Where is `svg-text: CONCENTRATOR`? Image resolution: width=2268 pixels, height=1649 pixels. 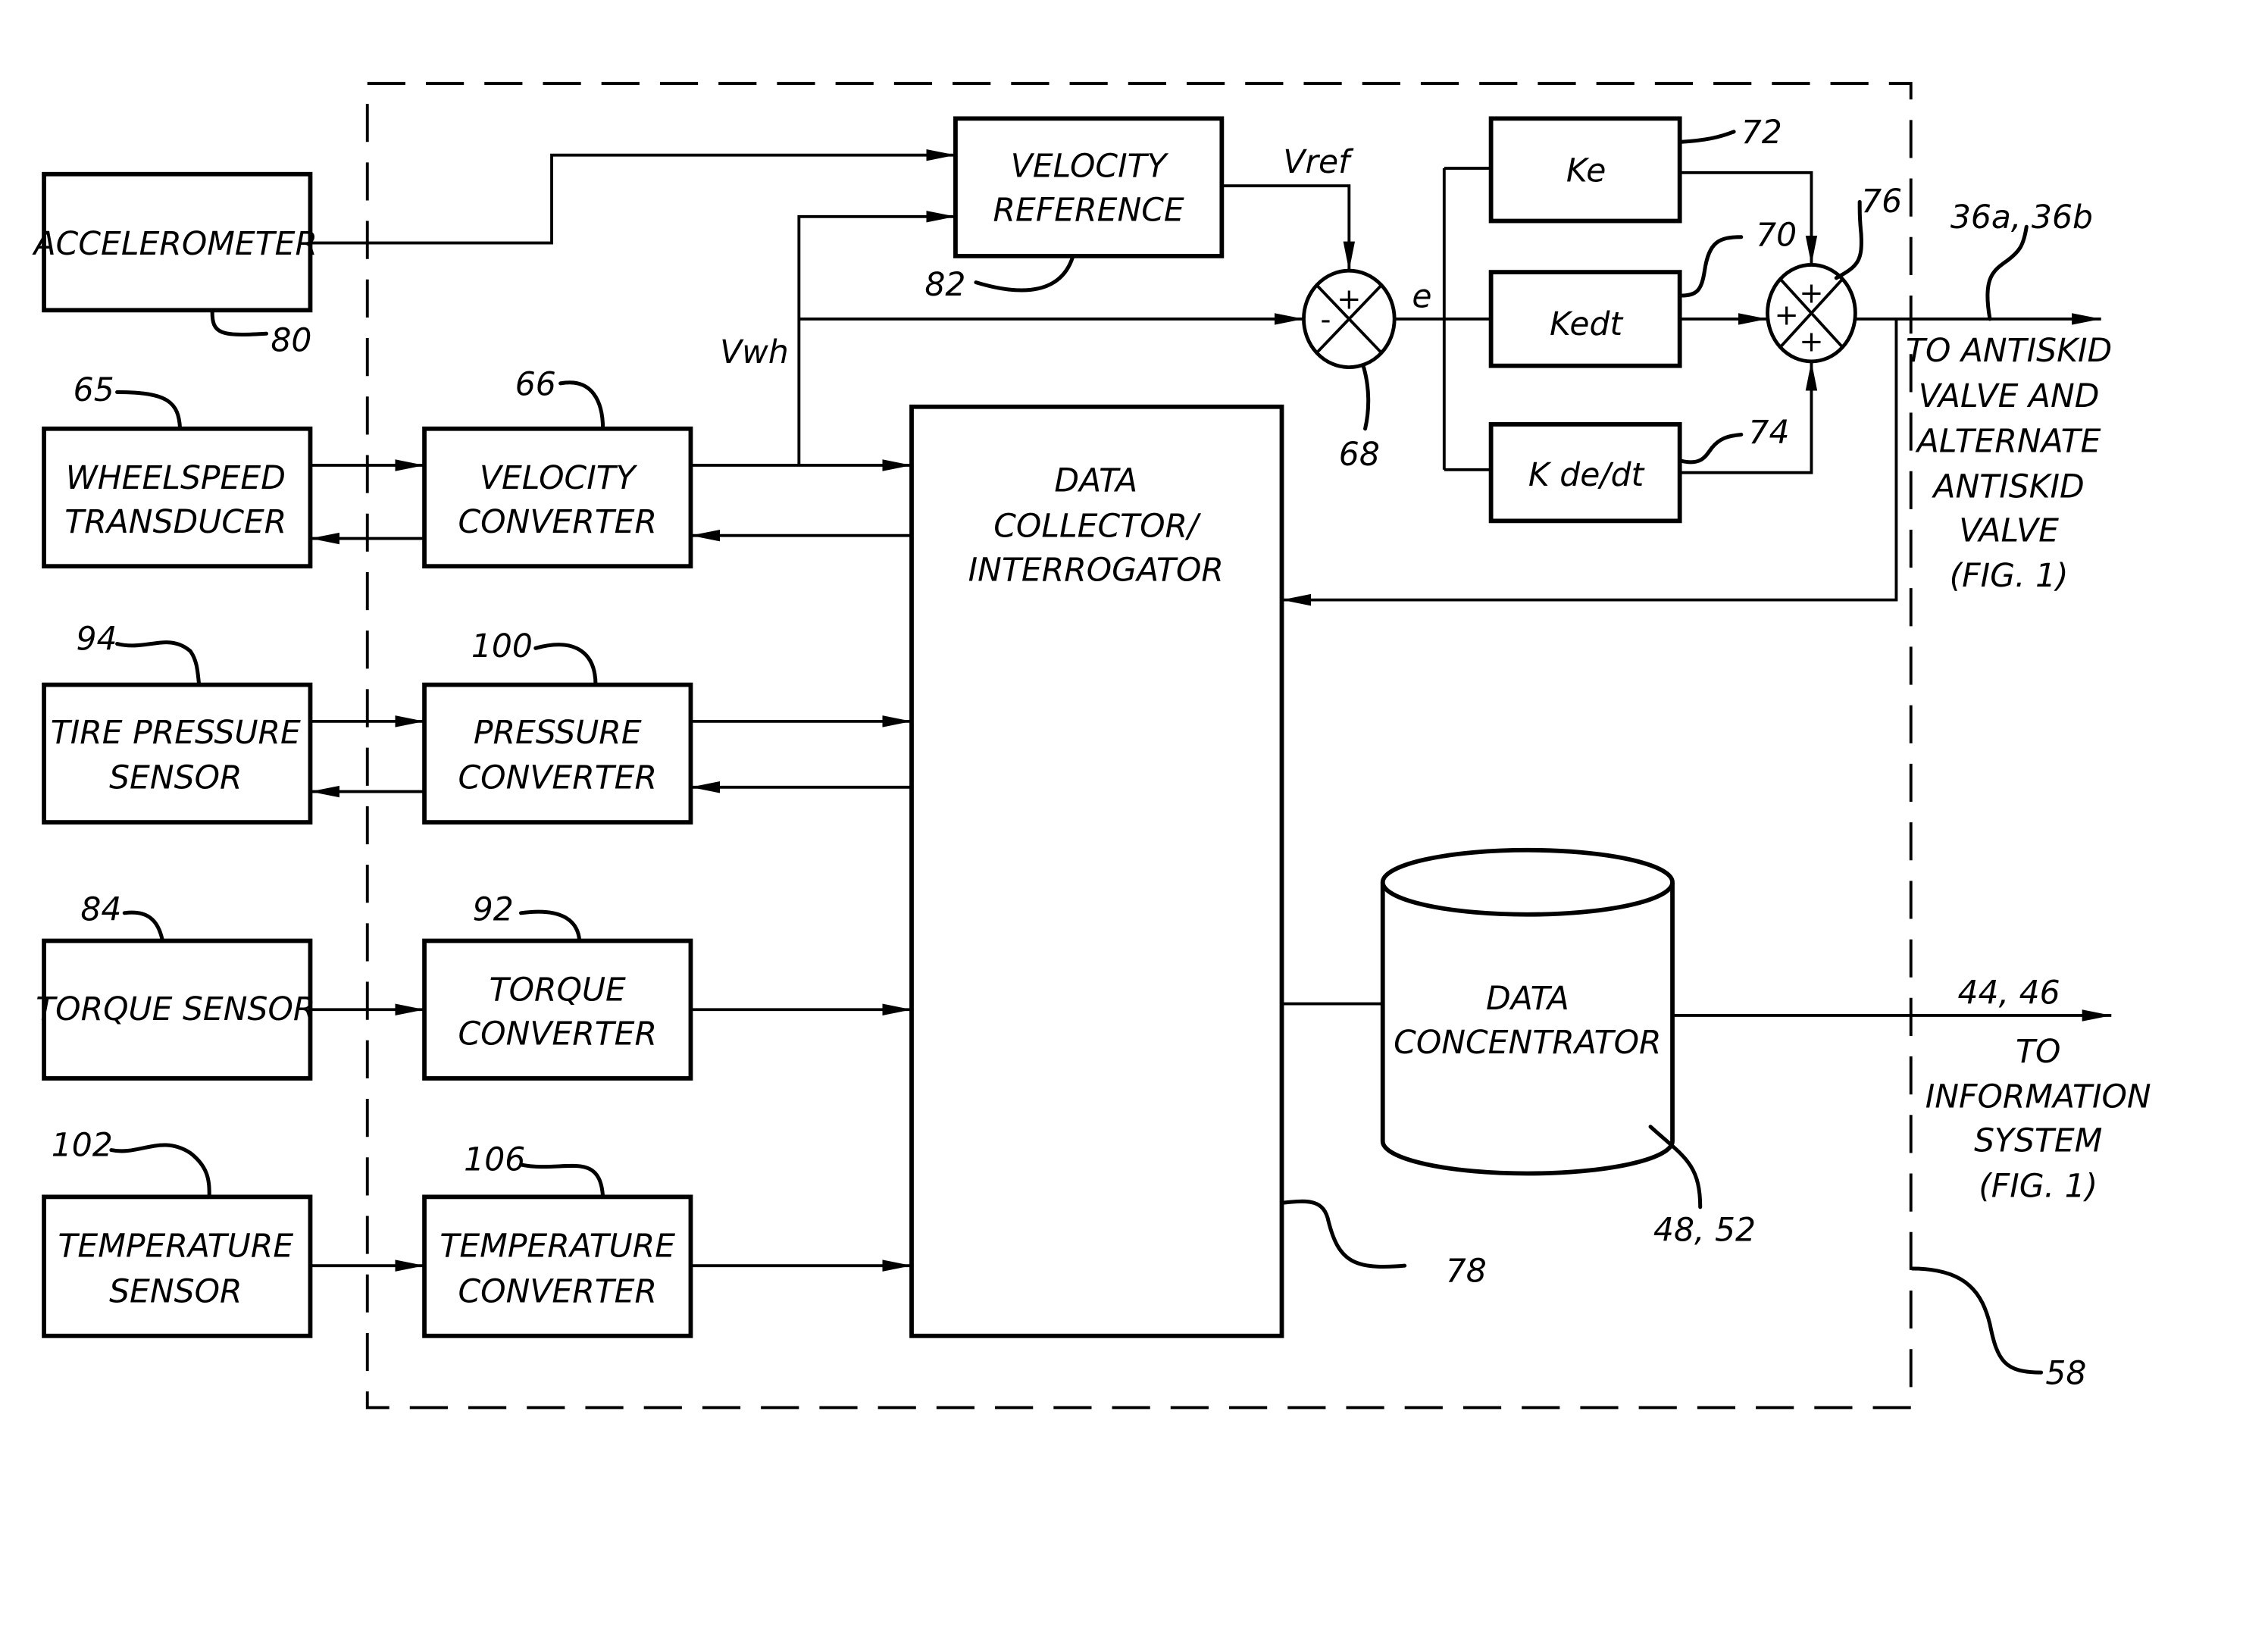 svg-text: CONCENTRATOR is located at coordinates (1527, 1043).